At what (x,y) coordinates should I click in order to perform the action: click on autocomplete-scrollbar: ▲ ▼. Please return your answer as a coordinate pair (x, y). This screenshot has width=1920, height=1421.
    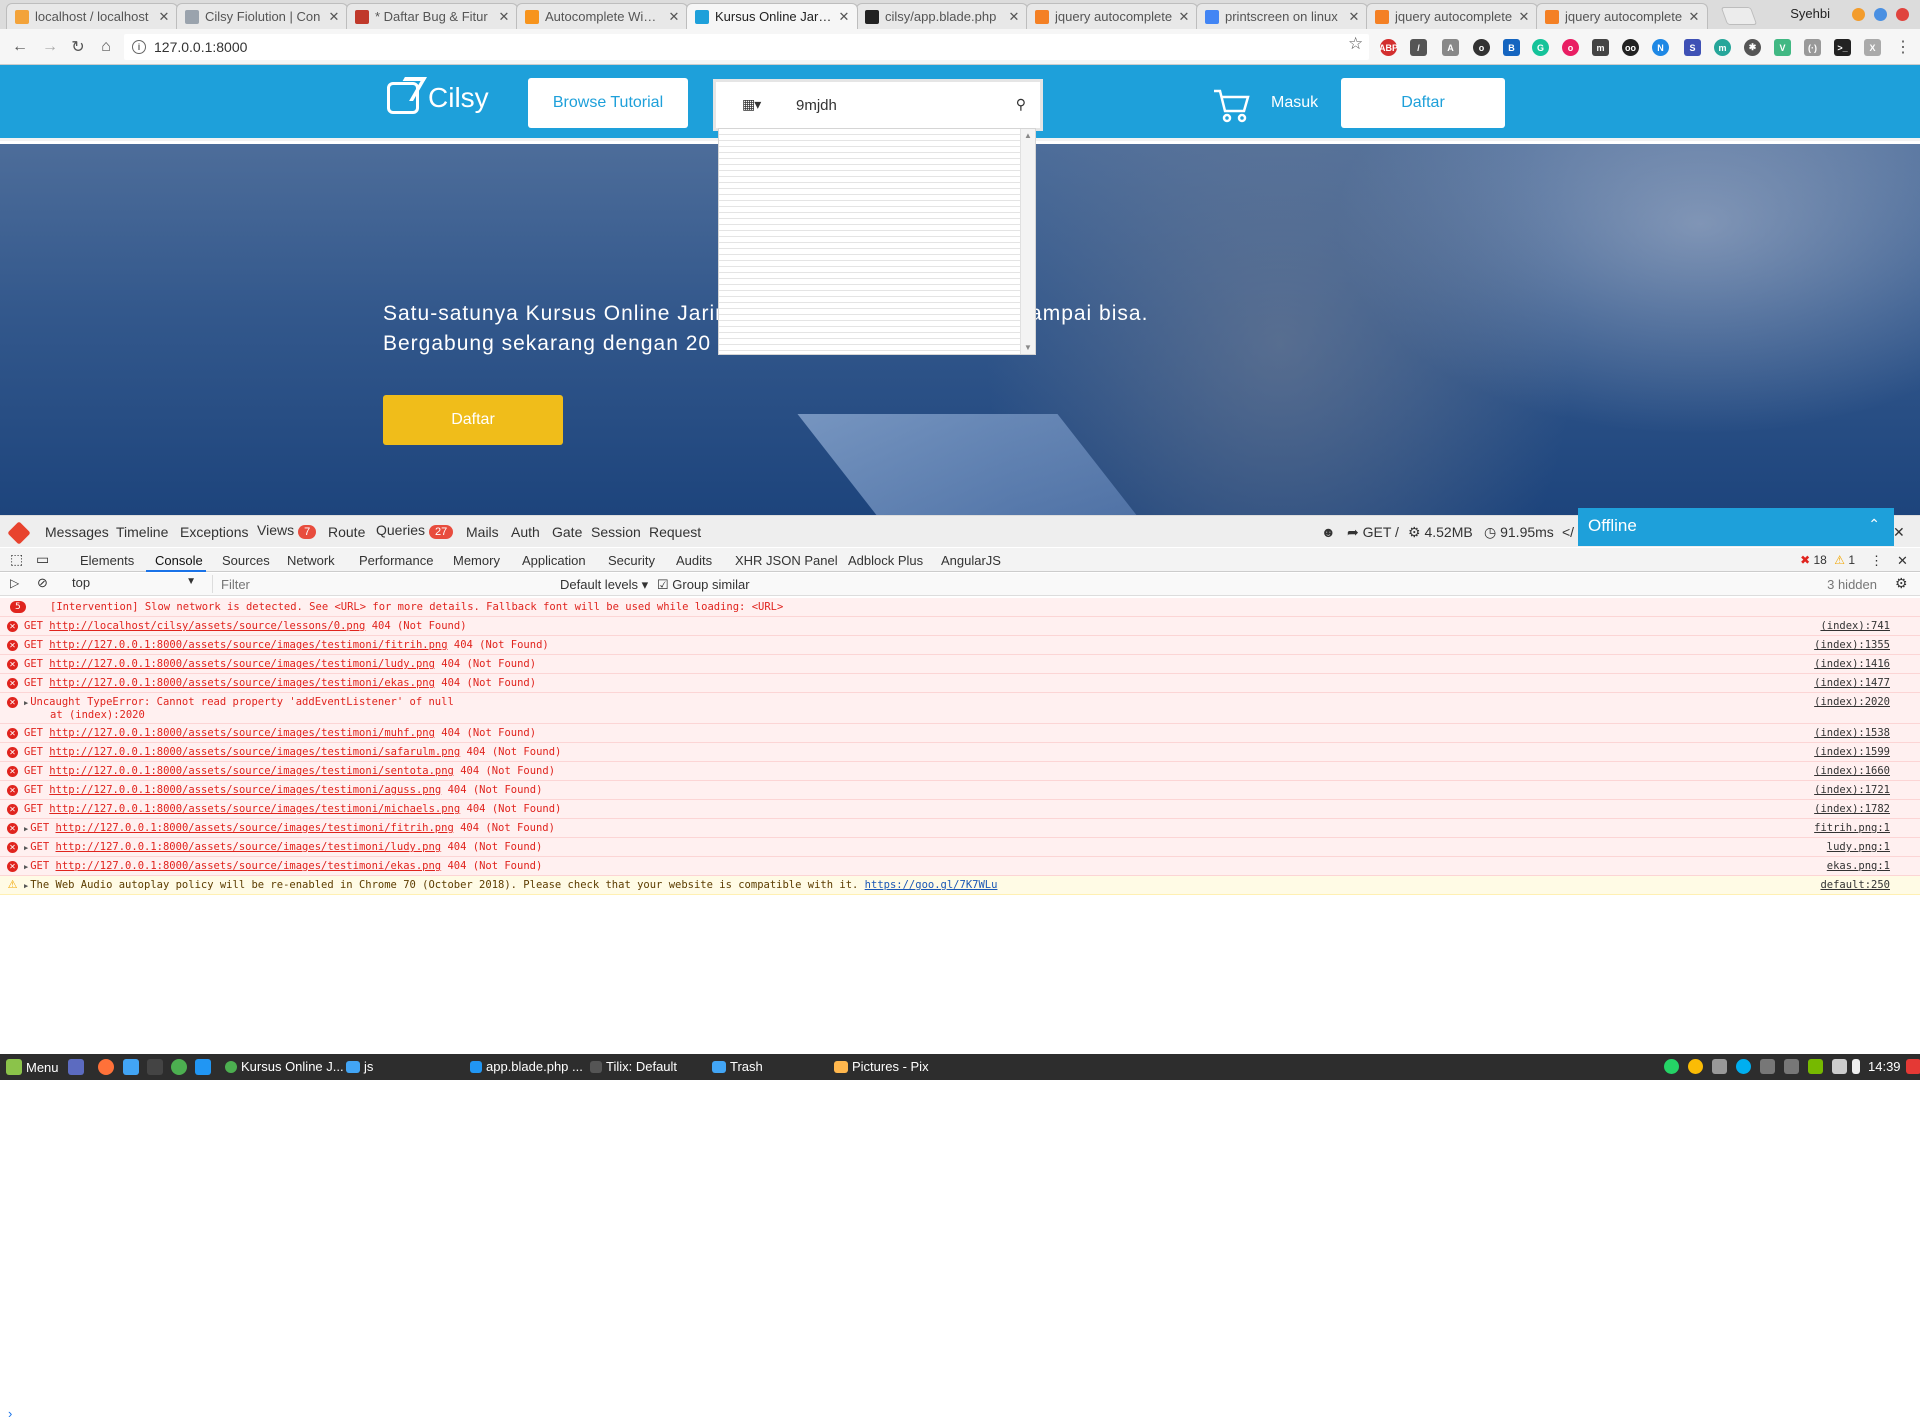
    Looking at the image, I should click on (1027, 241).